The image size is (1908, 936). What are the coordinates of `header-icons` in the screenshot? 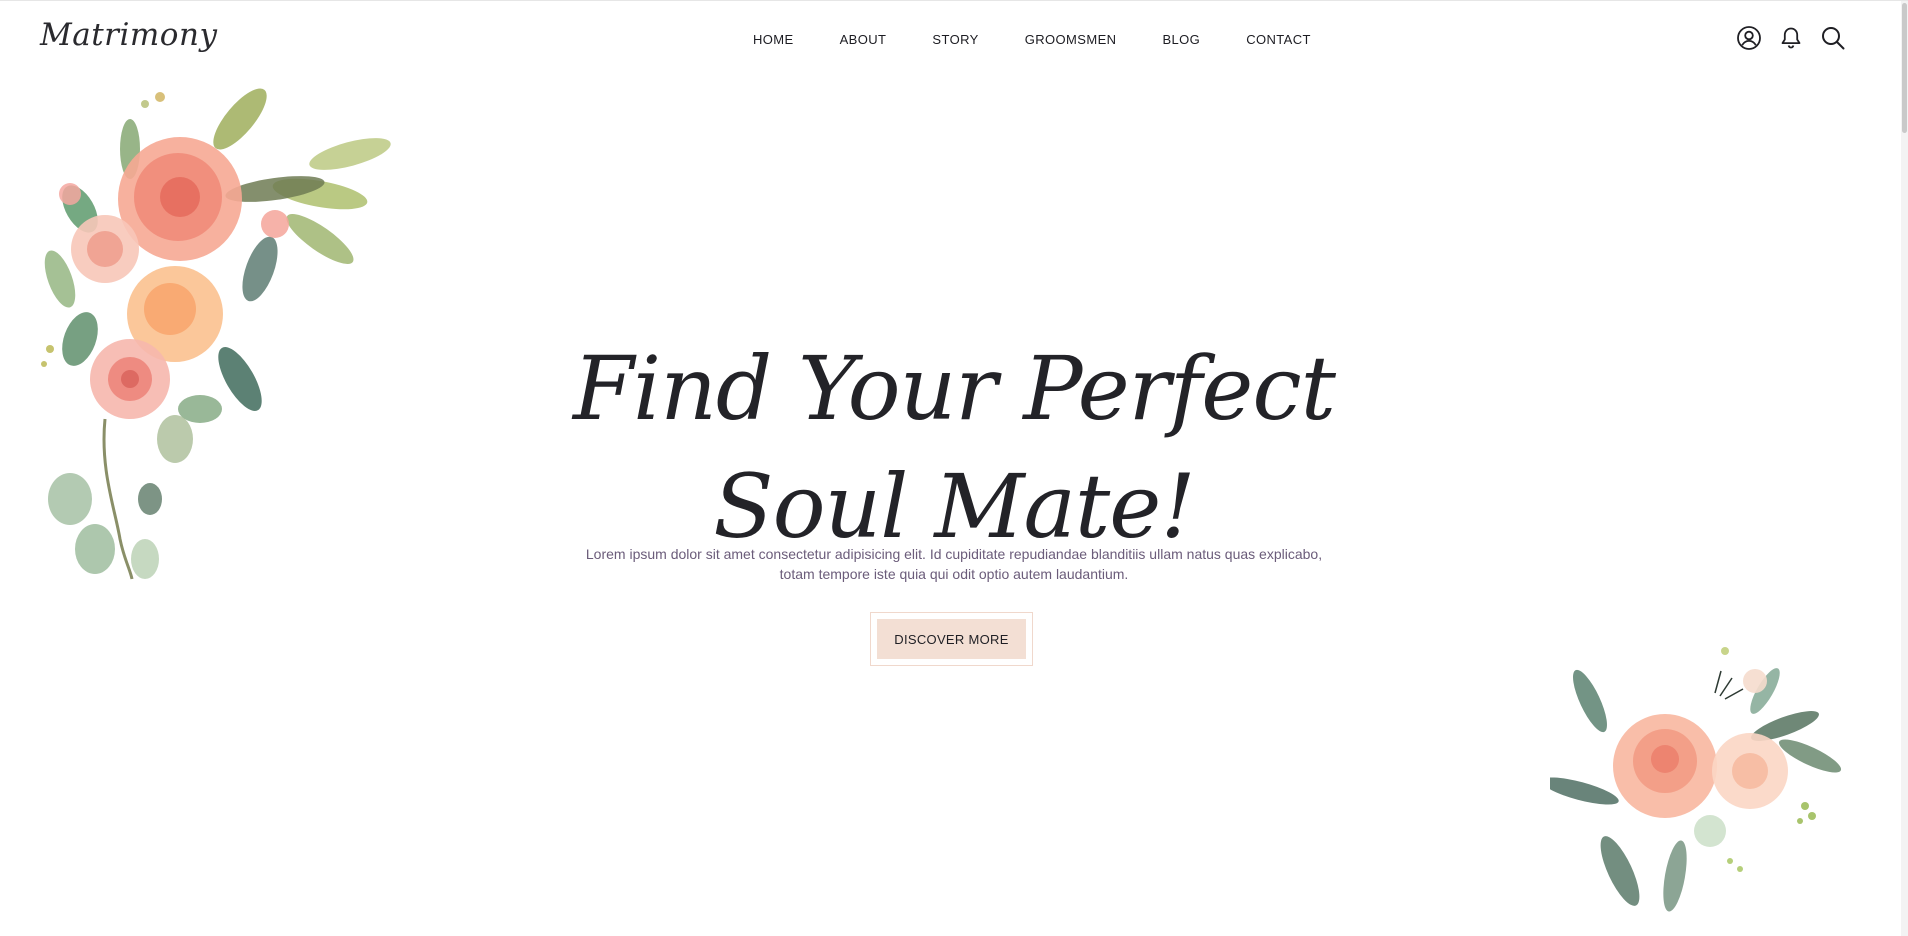 It's located at (1791, 38).